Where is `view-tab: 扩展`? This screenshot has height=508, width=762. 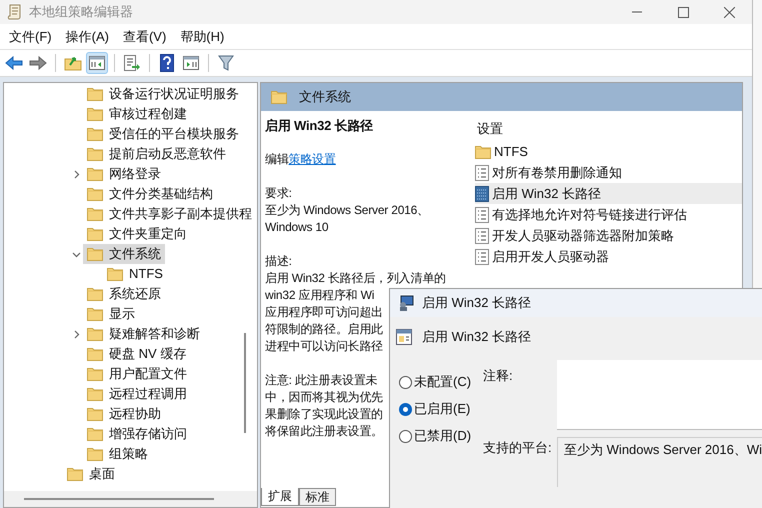 view-tab: 扩展 is located at coordinates (280, 497).